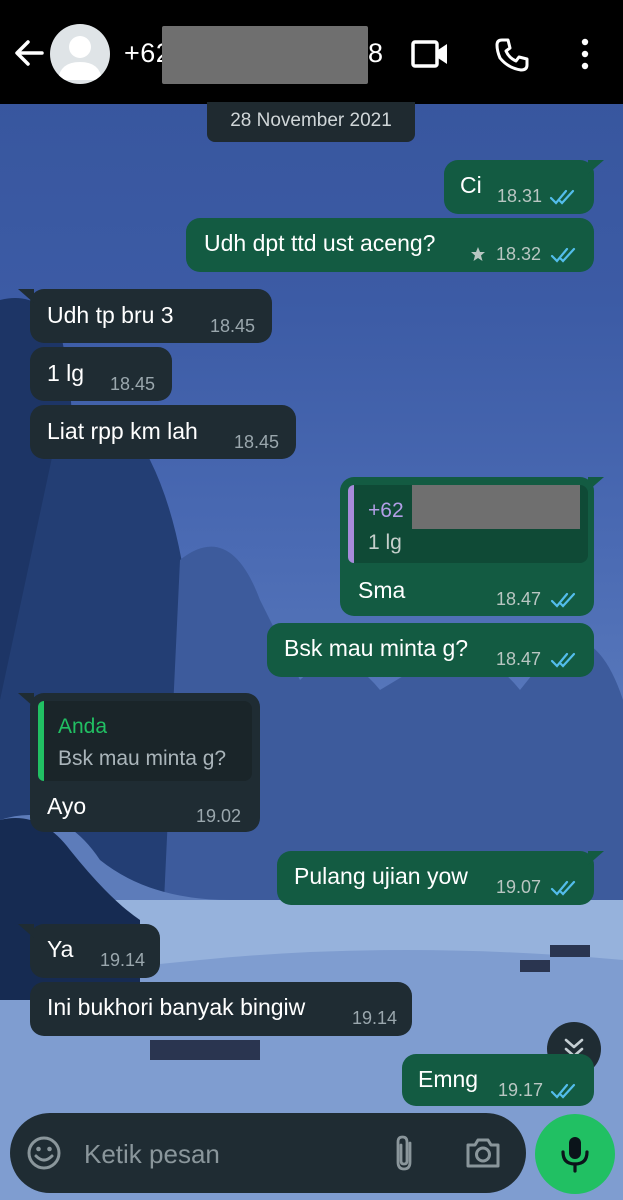 The image size is (623, 1200). I want to click on voice-message-button, so click(575, 1154).